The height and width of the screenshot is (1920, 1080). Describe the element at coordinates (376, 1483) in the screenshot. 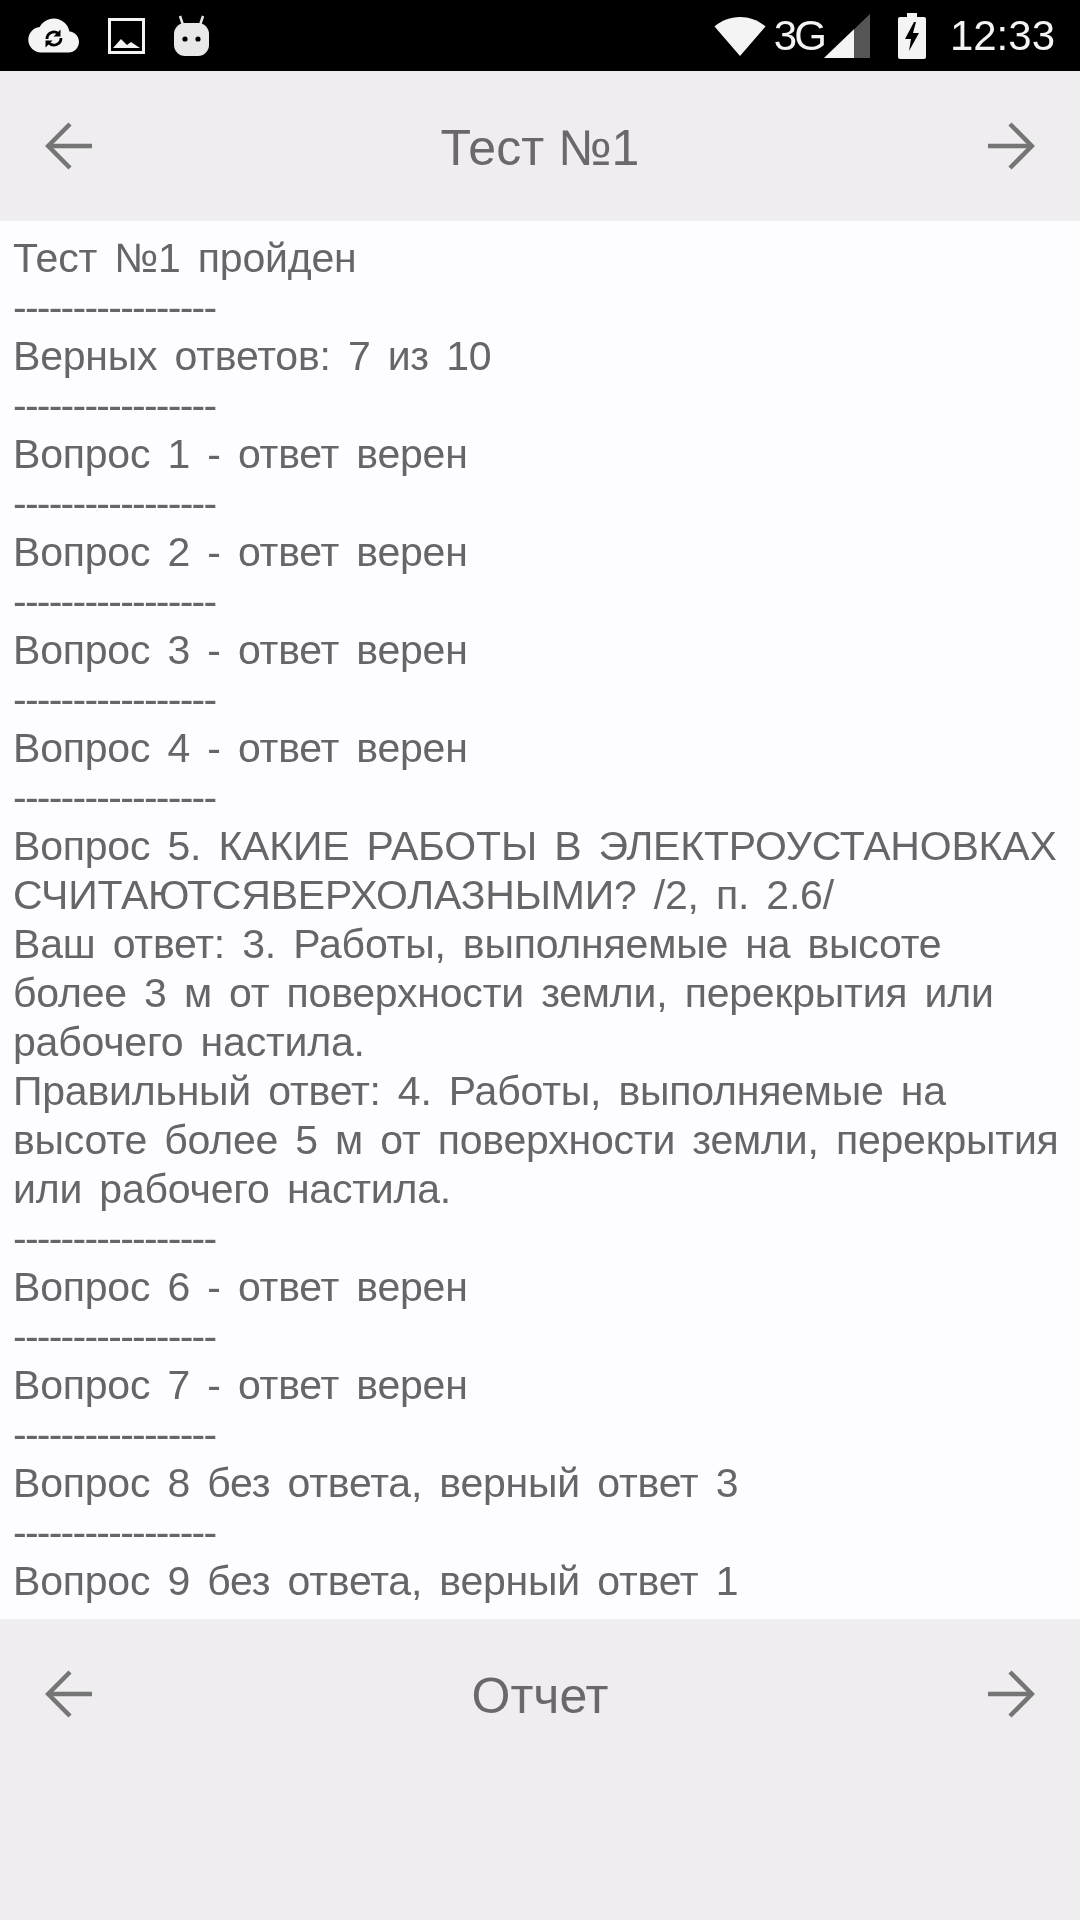

I see `report-text: Вопрос 8 без ответа, верный ответ 3` at that location.